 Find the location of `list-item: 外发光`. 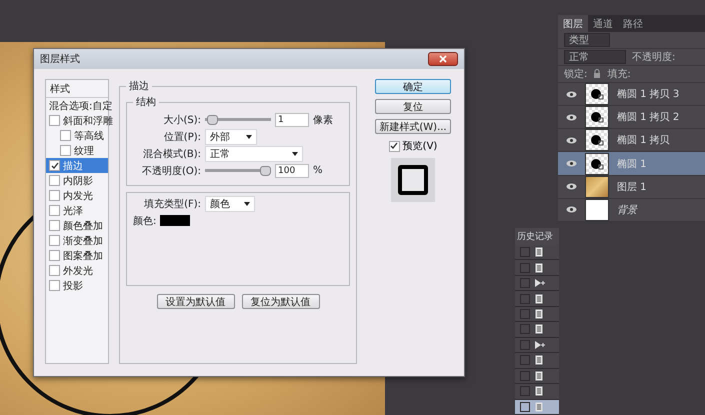

list-item: 外发光 is located at coordinates (77, 270).